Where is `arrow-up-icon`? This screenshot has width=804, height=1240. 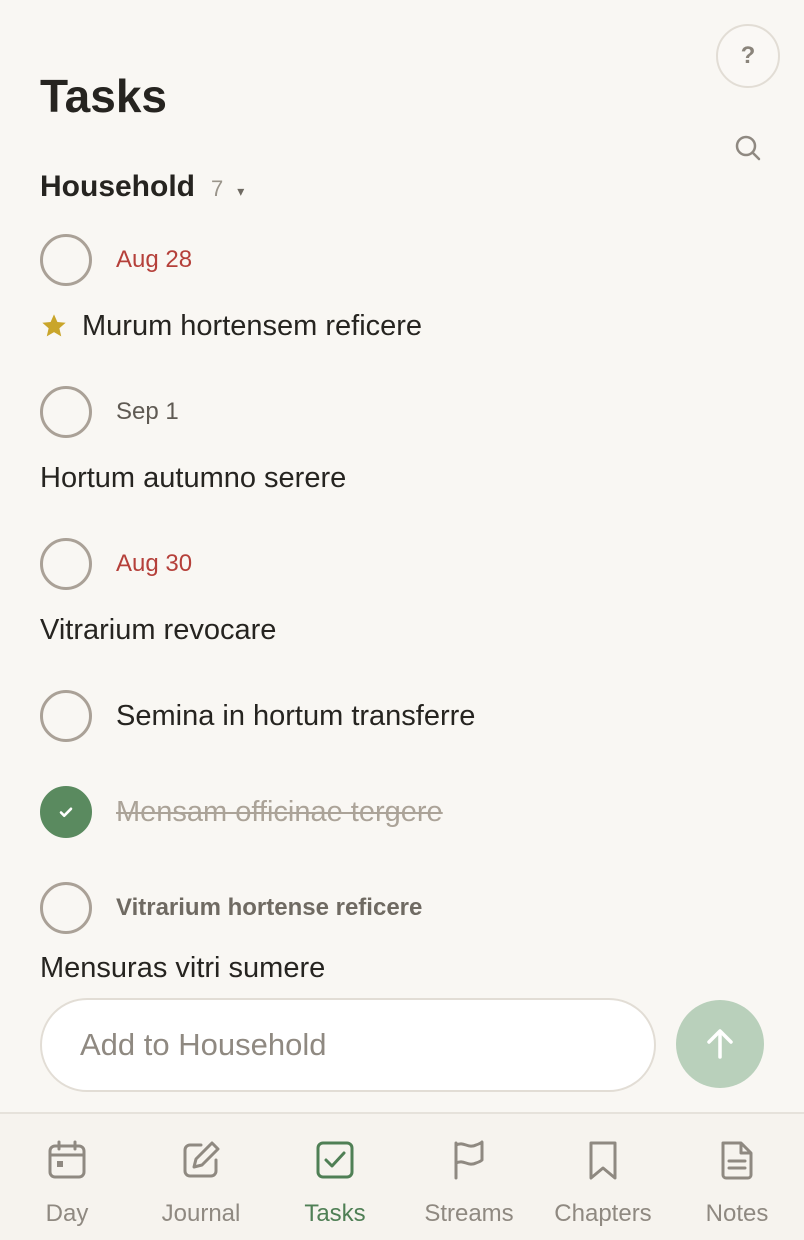 arrow-up-icon is located at coordinates (720, 1044).